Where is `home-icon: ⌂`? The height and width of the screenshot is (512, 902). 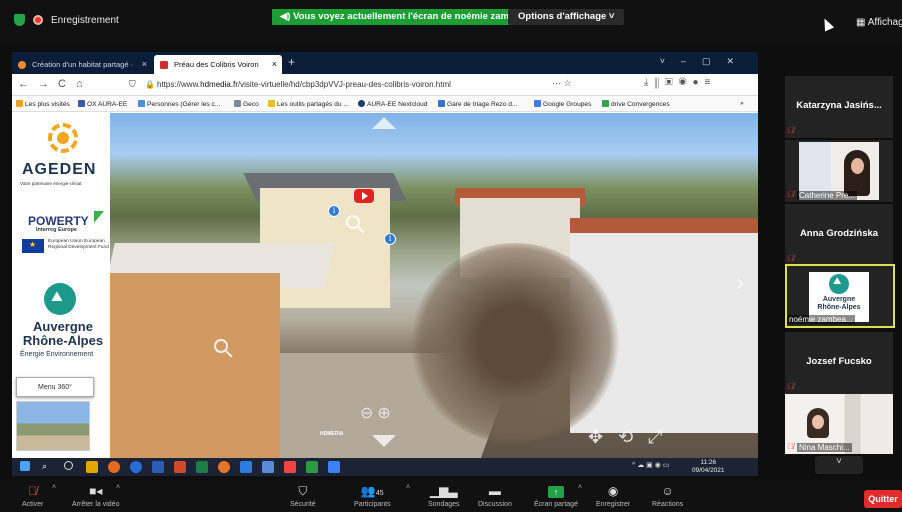
home-icon: ⌂ is located at coordinates (79, 84).